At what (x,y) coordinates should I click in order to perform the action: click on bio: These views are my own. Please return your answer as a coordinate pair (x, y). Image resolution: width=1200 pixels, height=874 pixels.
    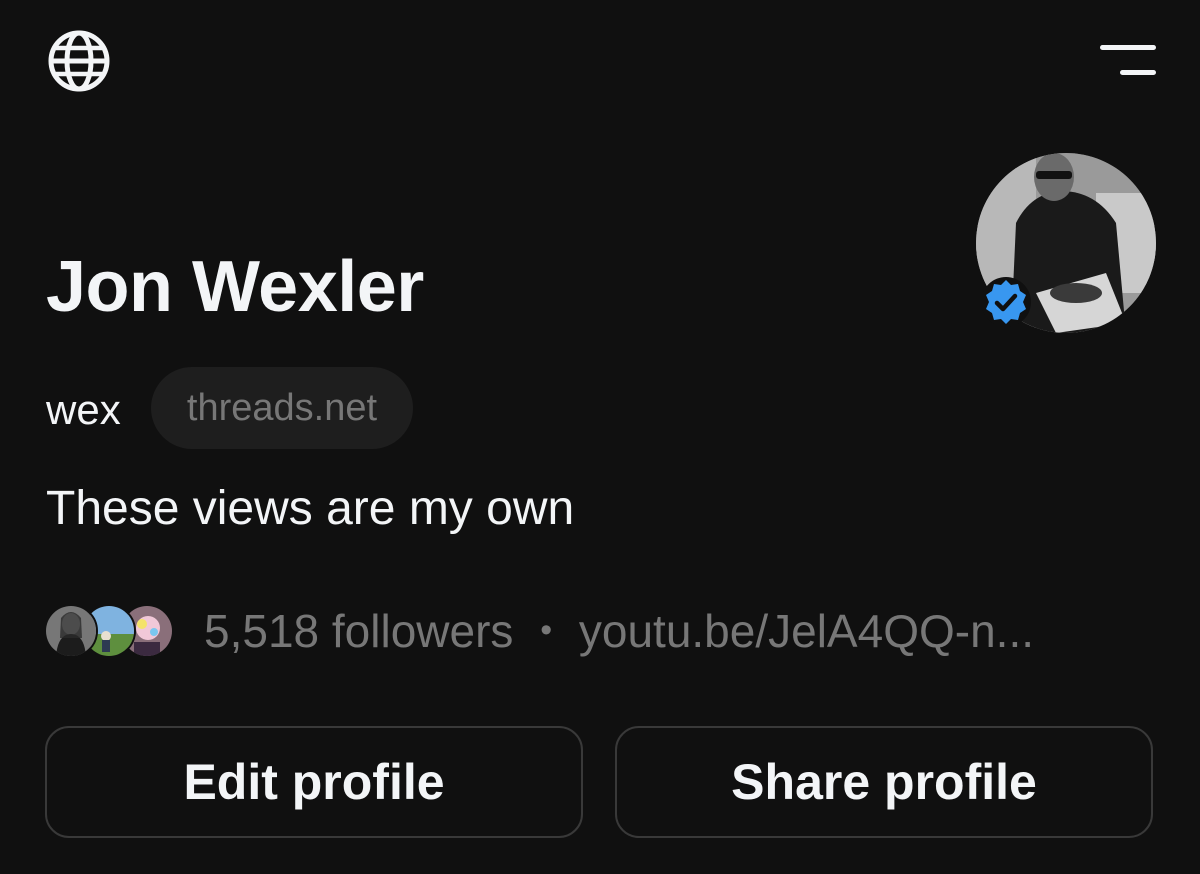
    Looking at the image, I should click on (310, 508).